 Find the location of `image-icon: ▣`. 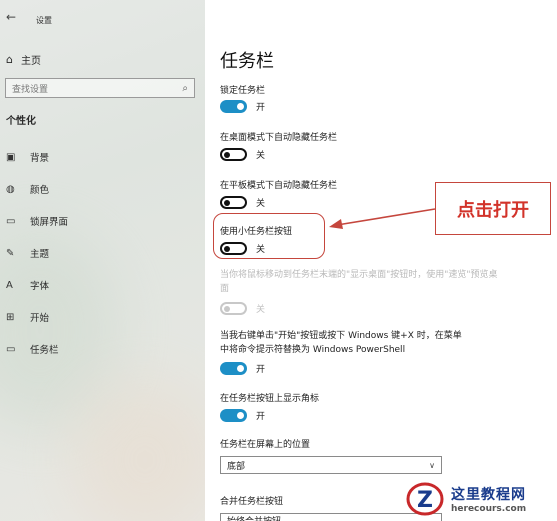

image-icon: ▣ is located at coordinates (11, 157).